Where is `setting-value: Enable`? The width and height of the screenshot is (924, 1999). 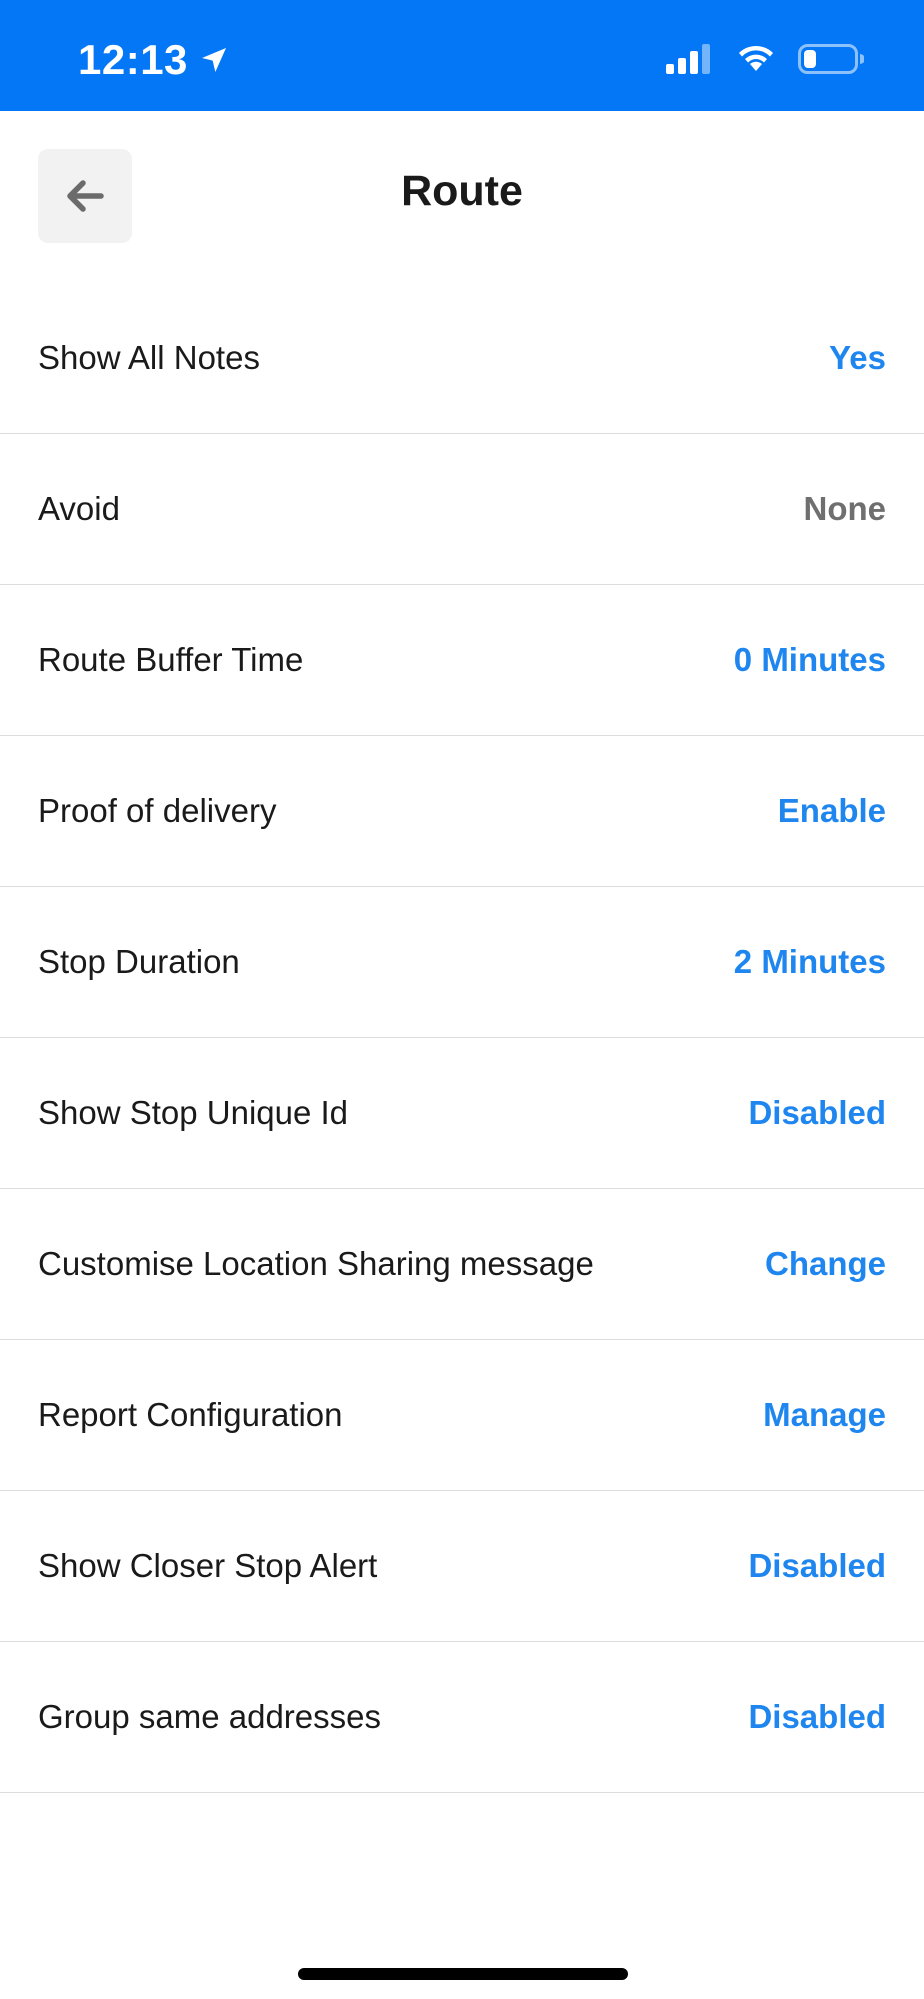 setting-value: Enable is located at coordinates (832, 811).